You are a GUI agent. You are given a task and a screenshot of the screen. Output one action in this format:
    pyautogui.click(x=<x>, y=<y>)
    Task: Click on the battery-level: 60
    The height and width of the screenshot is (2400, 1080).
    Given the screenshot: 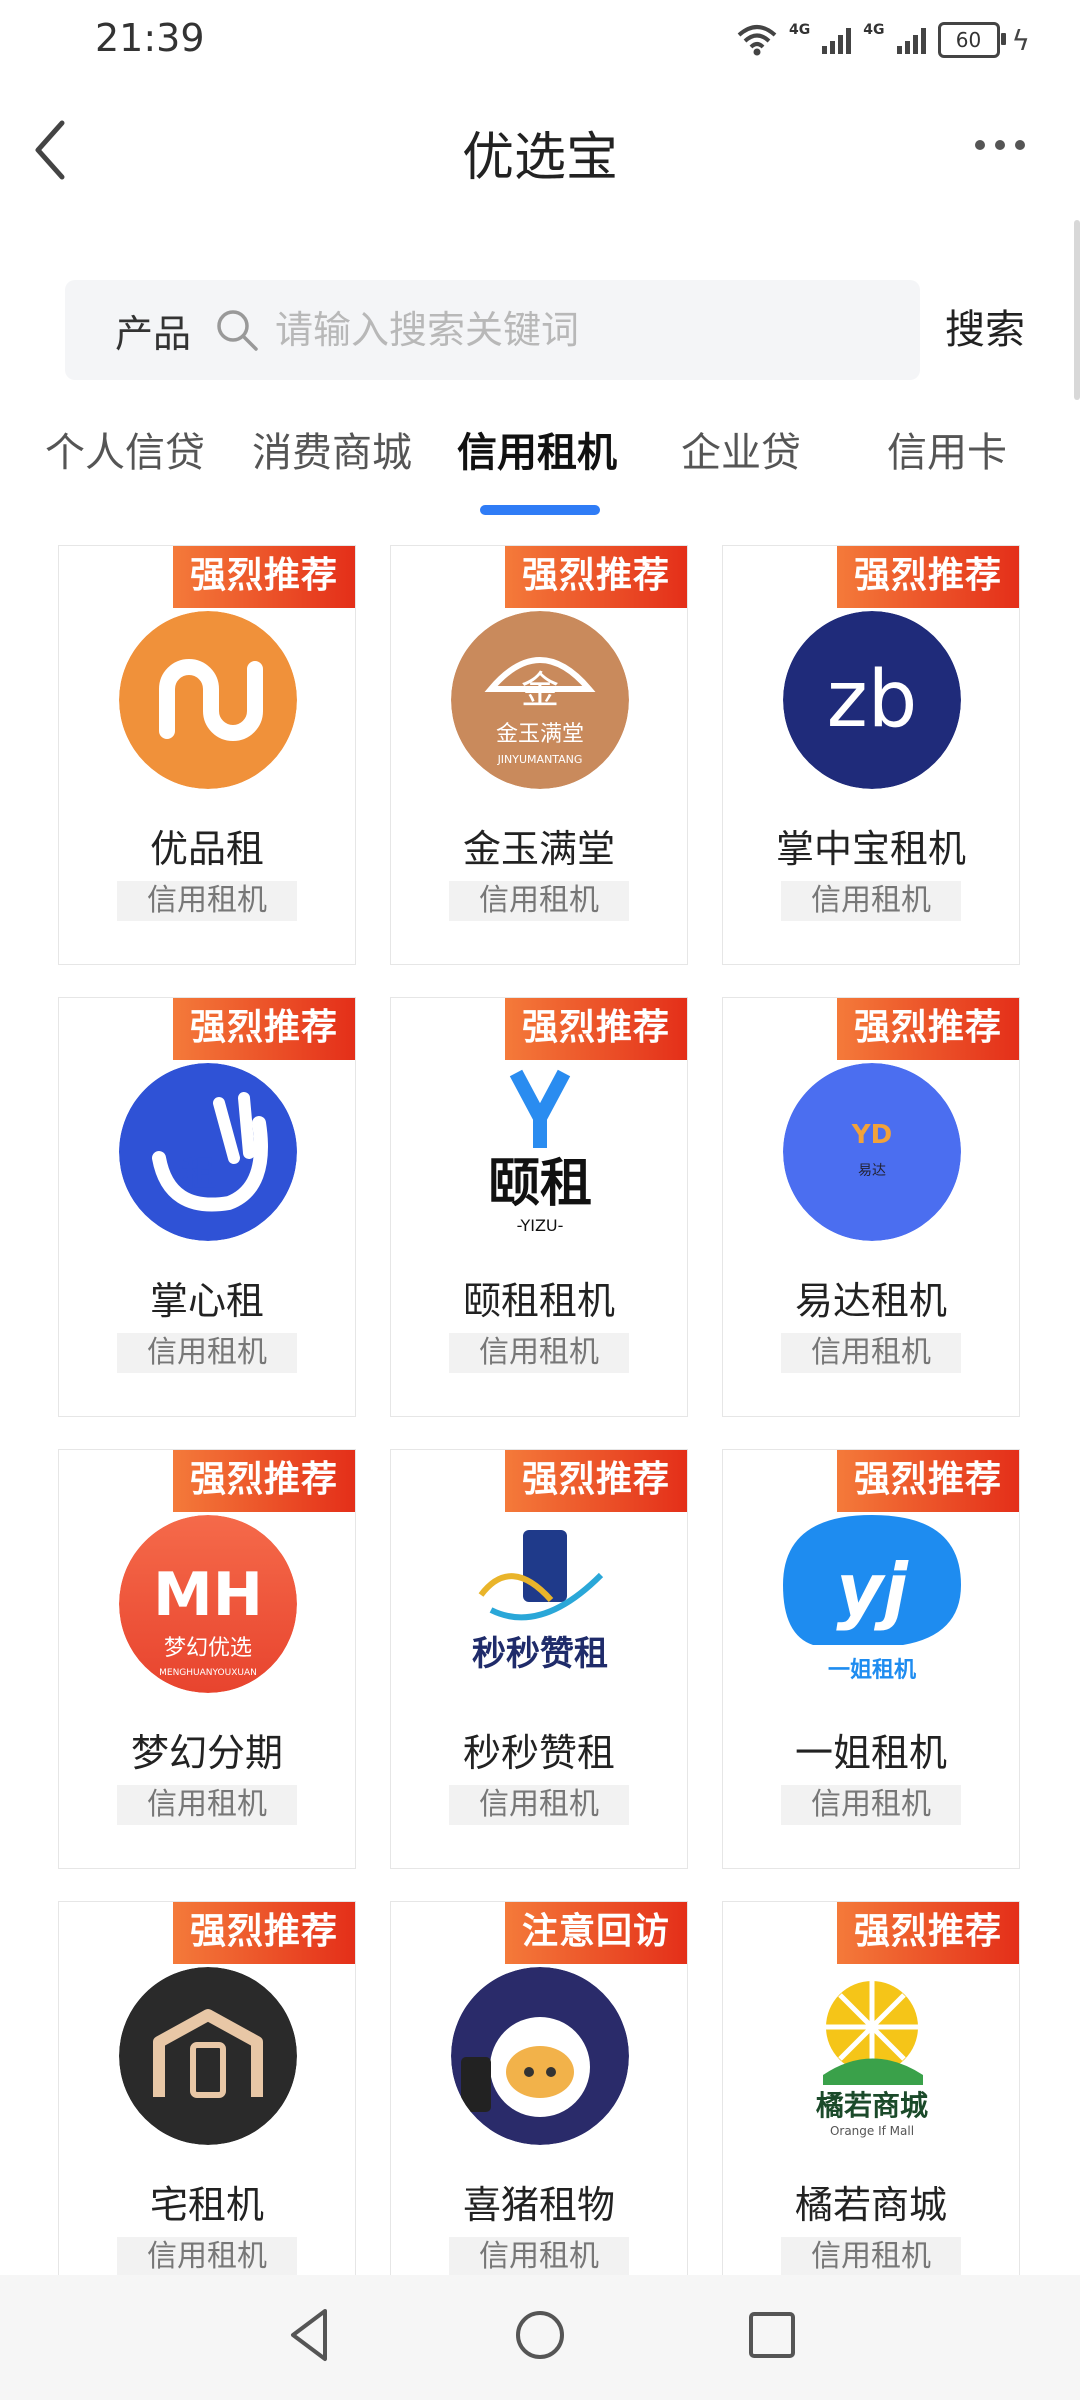 What is the action you would take?
    pyautogui.click(x=968, y=40)
    